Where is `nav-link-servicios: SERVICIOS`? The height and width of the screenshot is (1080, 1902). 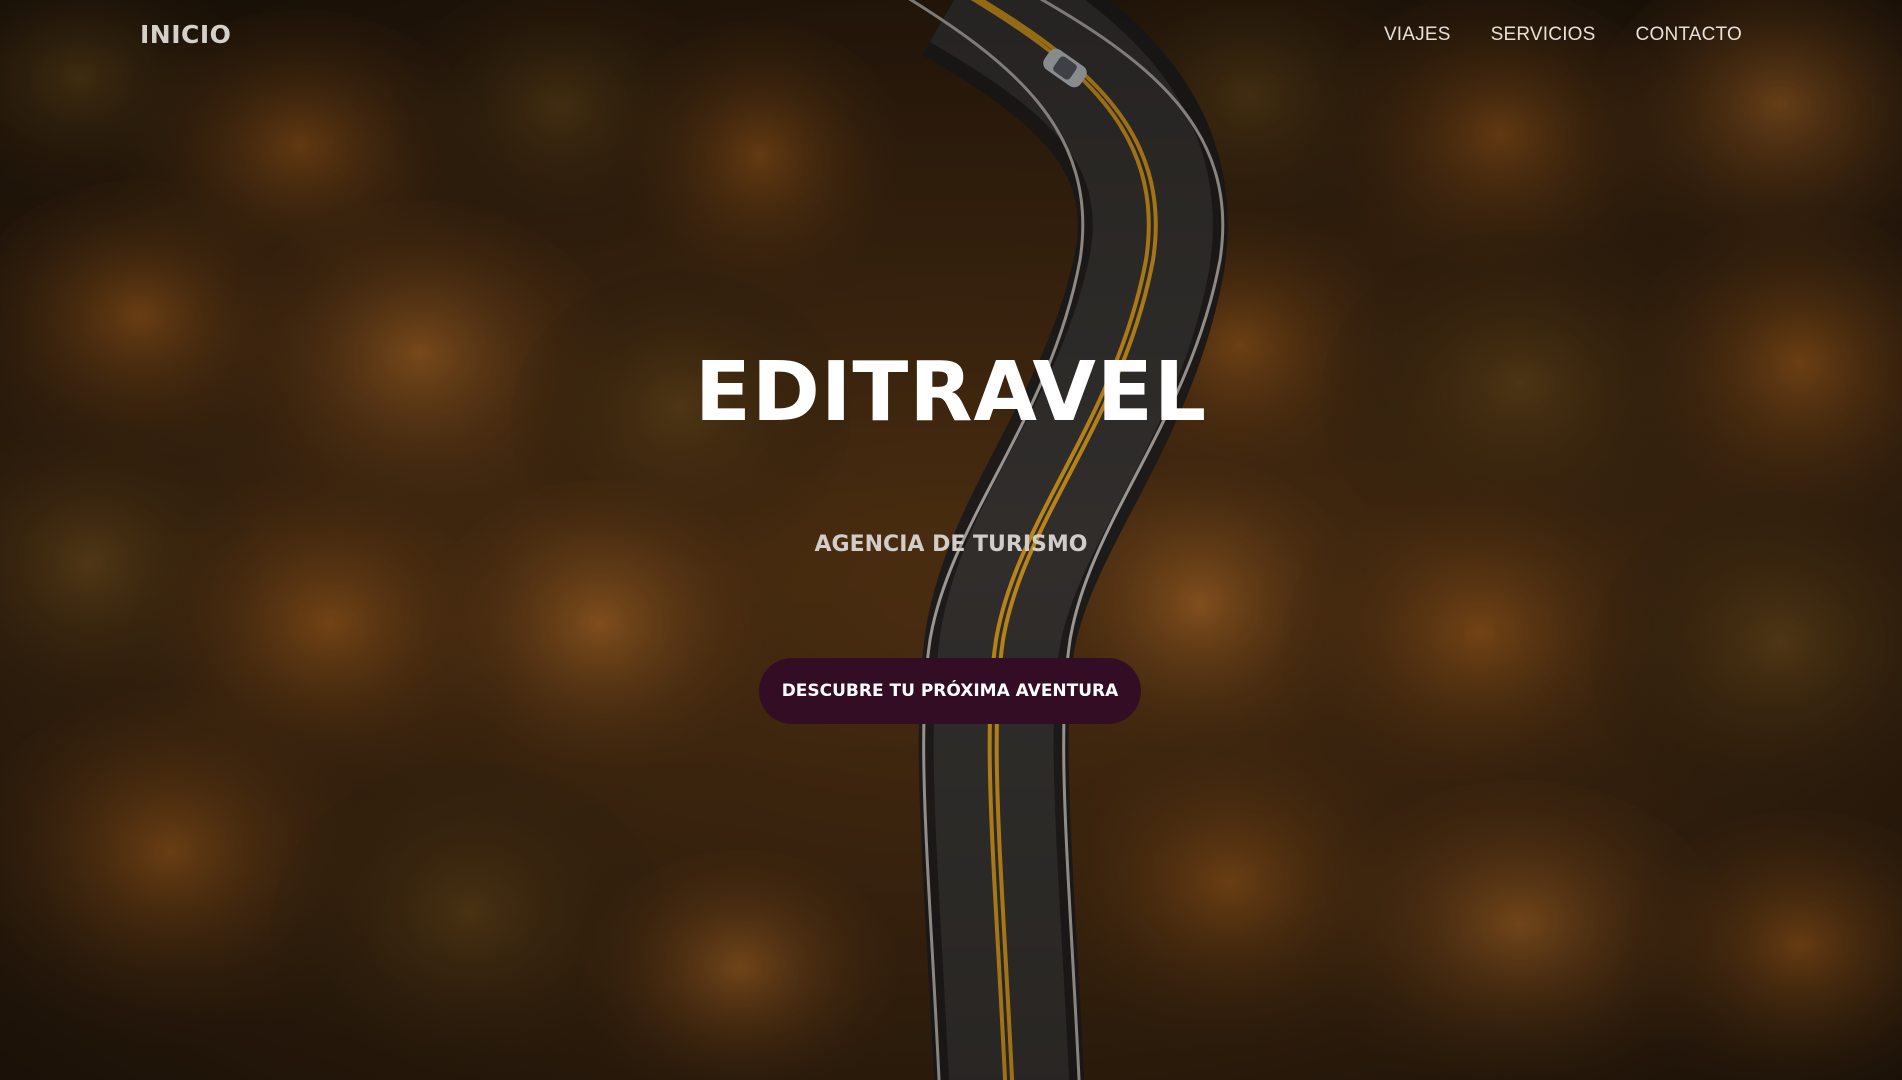 nav-link-servicios: SERVICIOS is located at coordinates (1543, 35).